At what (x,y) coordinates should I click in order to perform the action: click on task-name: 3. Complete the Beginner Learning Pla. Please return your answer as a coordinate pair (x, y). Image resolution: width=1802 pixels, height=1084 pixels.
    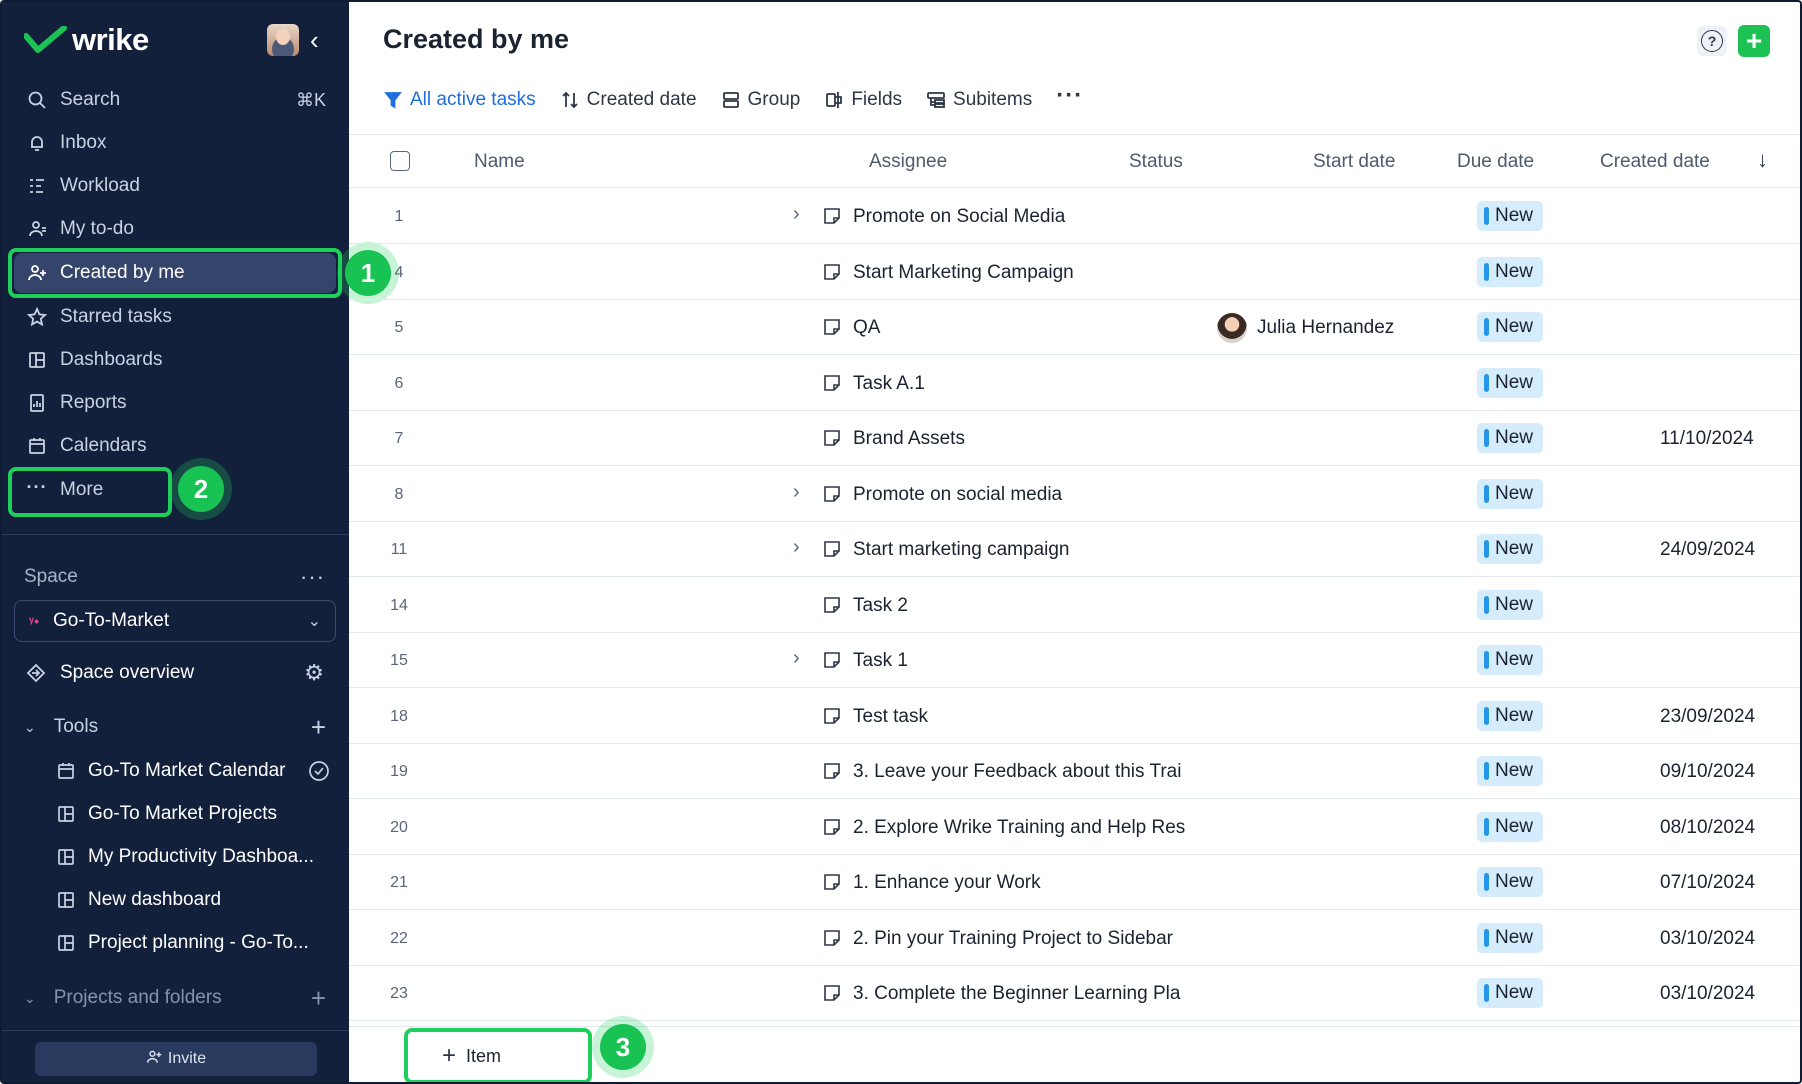
    Looking at the image, I should click on (1021, 994).